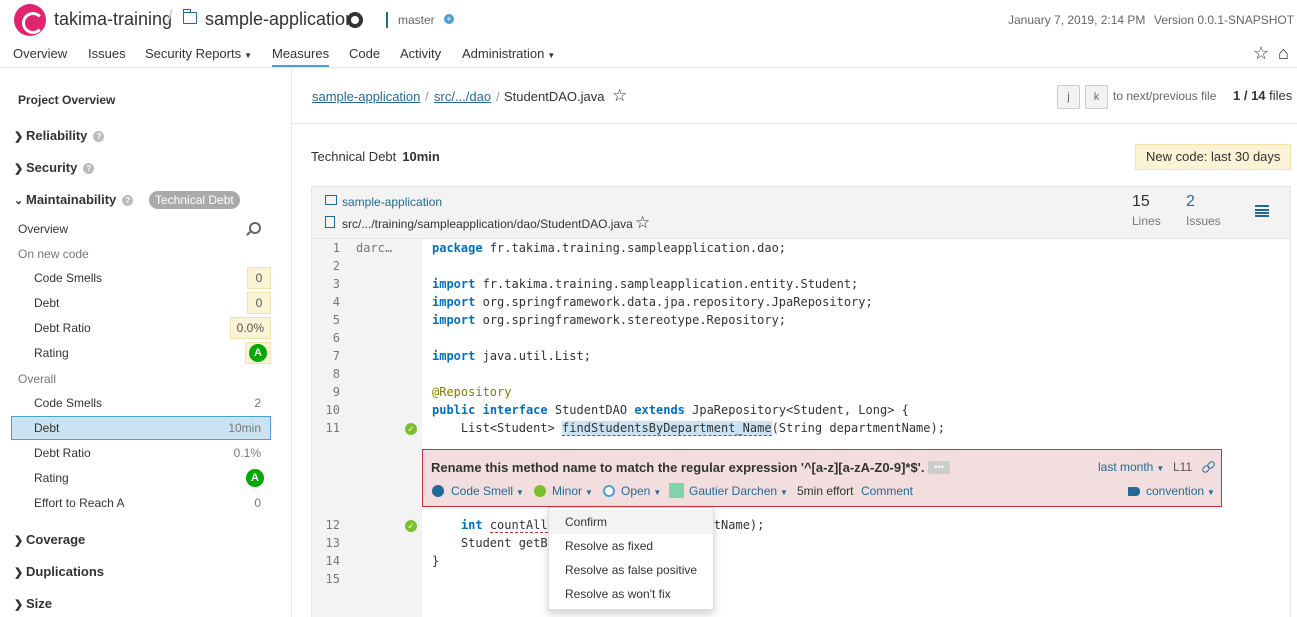  I want to click on tab-overview: Overview, so click(40, 53).